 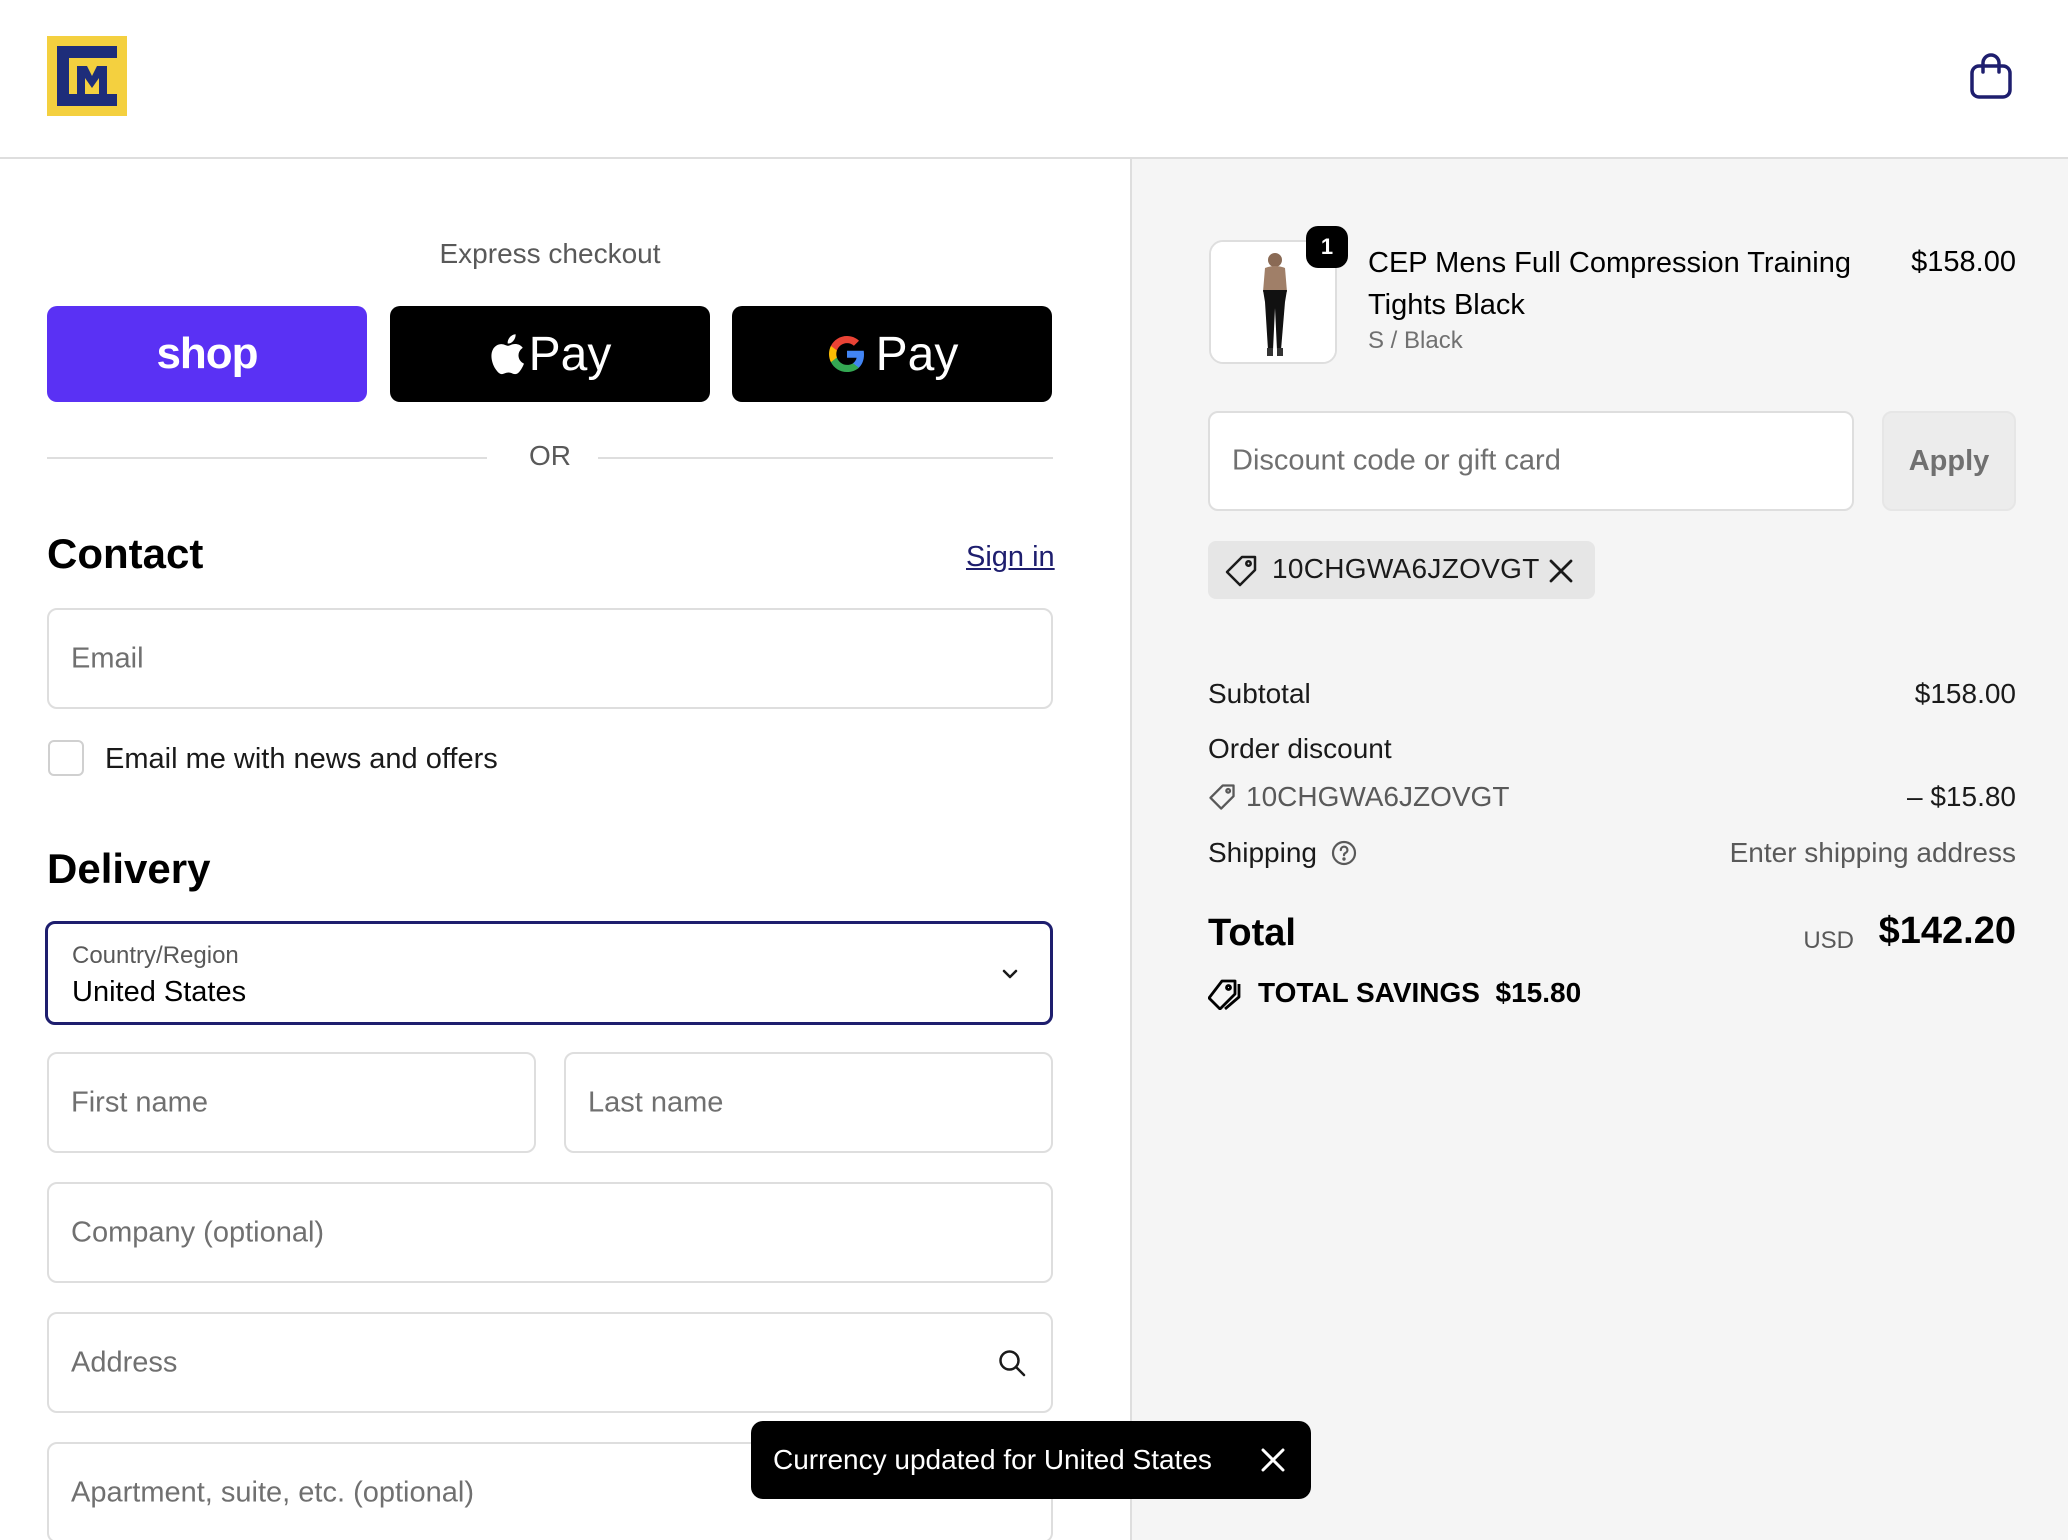 I want to click on country-label: Country/Region, so click(x=155, y=955).